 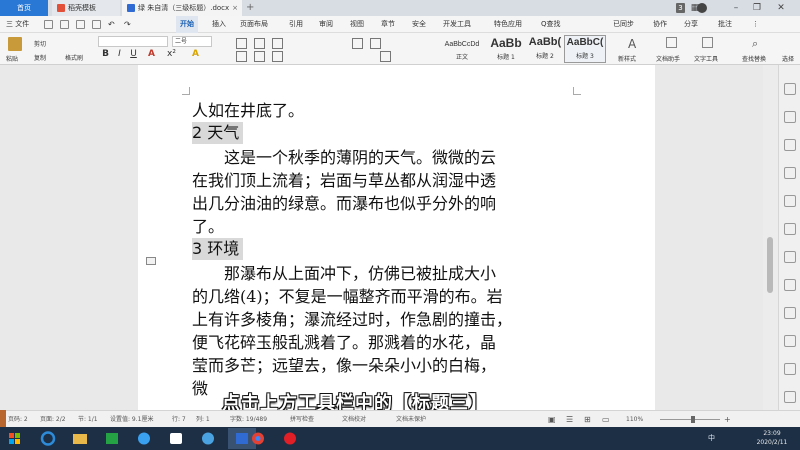 What do you see at coordinates (725, 24) in the screenshot?
I see `comment-button: 批注` at bounding box center [725, 24].